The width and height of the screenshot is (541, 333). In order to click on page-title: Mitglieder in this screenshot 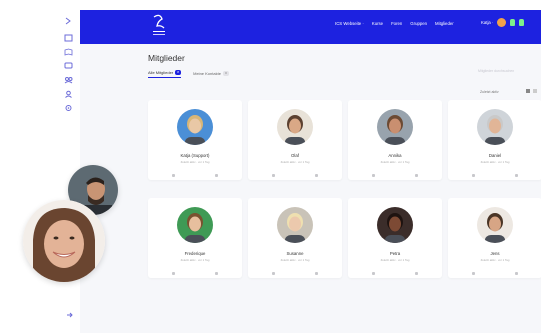, I will do `click(166, 58)`.